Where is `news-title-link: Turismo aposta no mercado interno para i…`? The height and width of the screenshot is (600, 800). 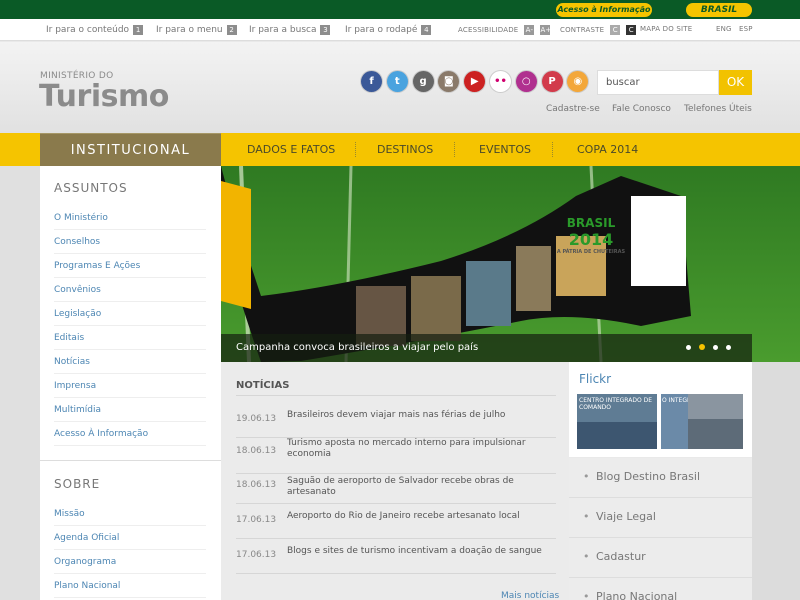
news-title-link: Turismo aposta no mercado interno para i… is located at coordinates (422, 449).